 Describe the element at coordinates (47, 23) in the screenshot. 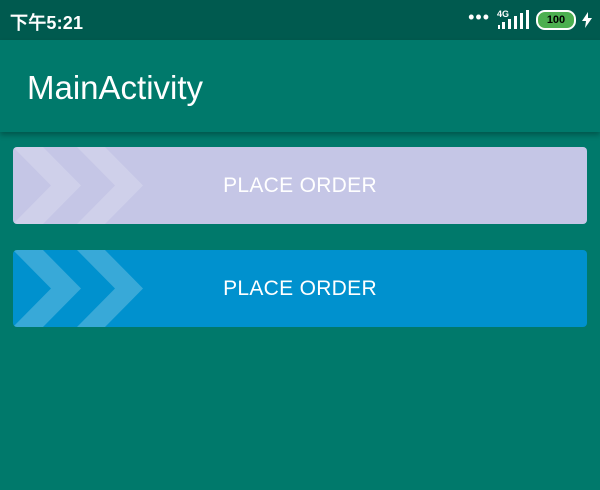

I see `status-time: 下午5:21` at that location.